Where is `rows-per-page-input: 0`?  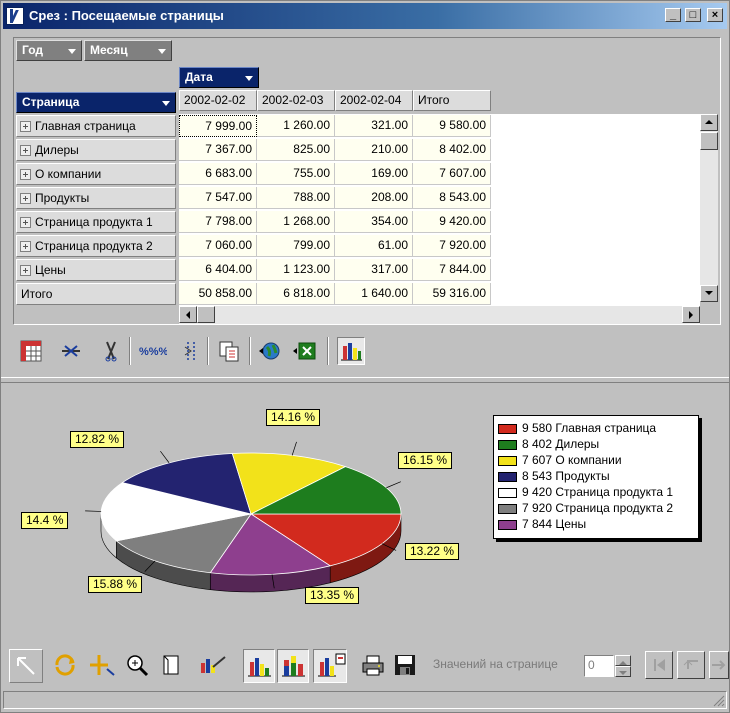 rows-per-page-input: 0 is located at coordinates (599, 666).